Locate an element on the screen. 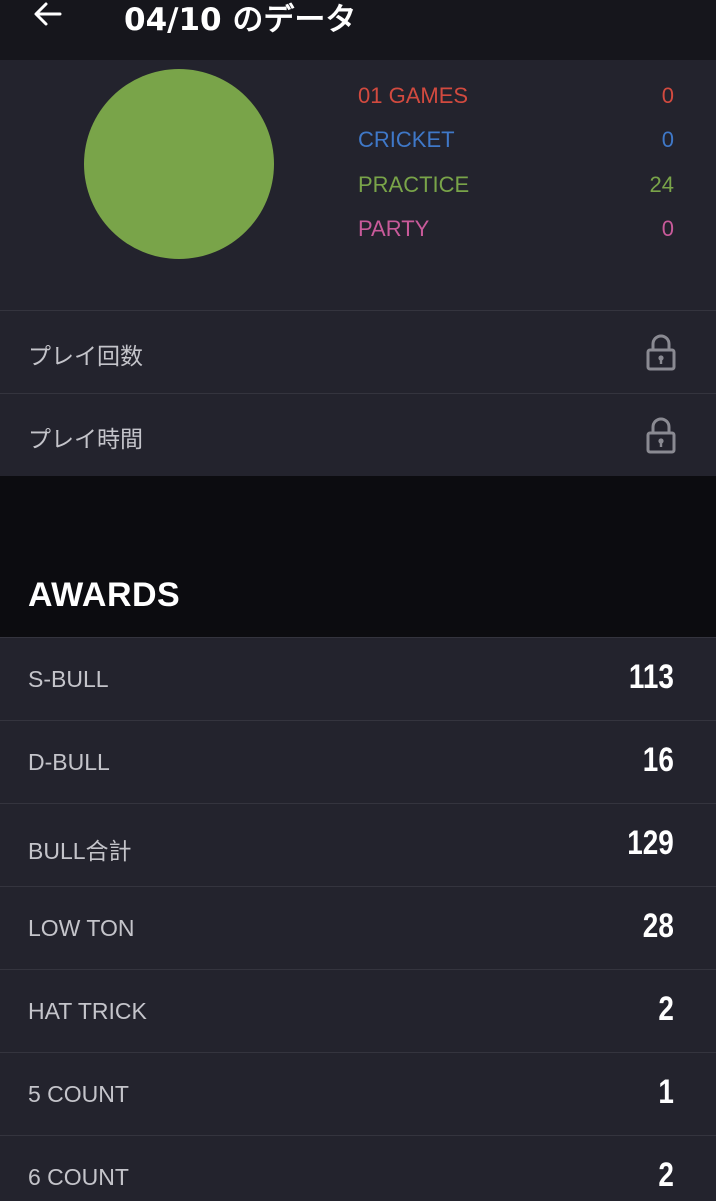 Image resolution: width=716 pixels, height=1201 pixels. award-value: 16 is located at coordinates (658, 760).